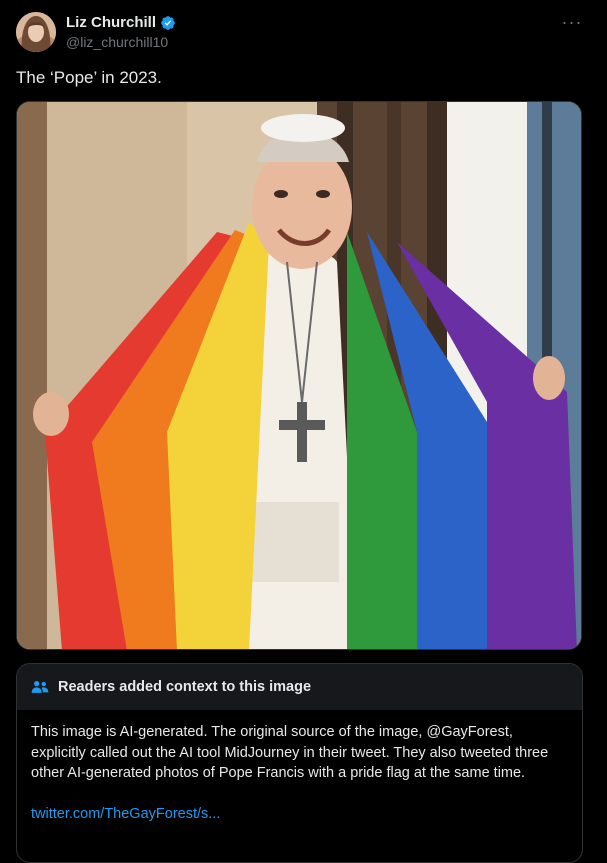 Image resolution: width=607 pixels, height=863 pixels. What do you see at coordinates (36, 32) in the screenshot?
I see `author-avatar` at bounding box center [36, 32].